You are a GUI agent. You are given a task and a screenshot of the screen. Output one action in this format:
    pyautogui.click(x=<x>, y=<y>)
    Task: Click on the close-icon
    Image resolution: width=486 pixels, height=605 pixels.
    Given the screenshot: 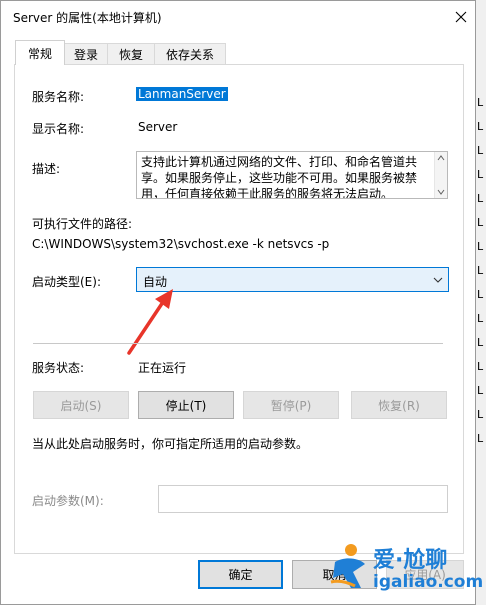 What is the action you would take?
    pyautogui.click(x=461, y=17)
    